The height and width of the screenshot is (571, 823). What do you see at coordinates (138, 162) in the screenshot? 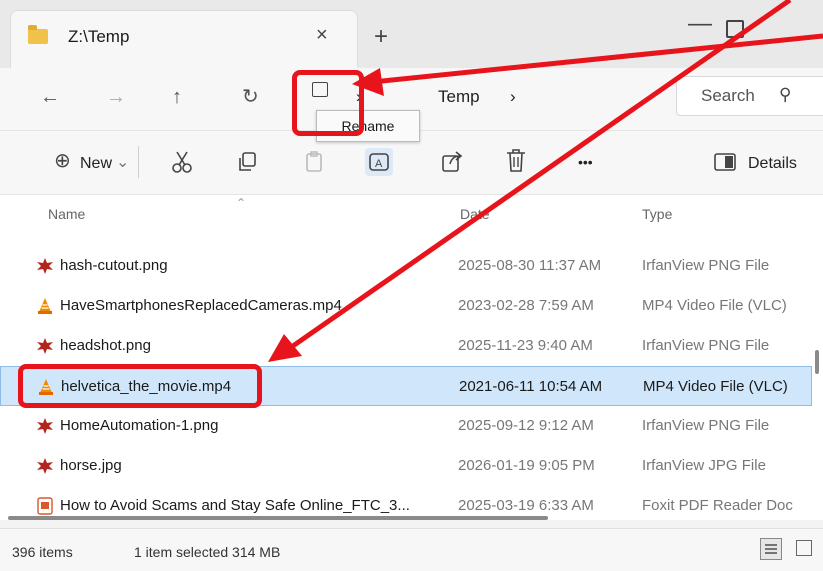
I see `toolbar-divider` at bounding box center [138, 162].